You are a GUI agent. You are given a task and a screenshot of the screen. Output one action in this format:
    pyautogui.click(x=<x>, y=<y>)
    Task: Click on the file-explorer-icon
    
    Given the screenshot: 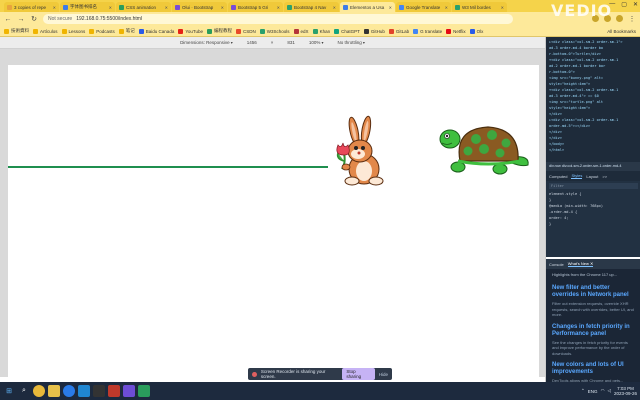 What is the action you would take?
    pyautogui.click(x=54, y=391)
    